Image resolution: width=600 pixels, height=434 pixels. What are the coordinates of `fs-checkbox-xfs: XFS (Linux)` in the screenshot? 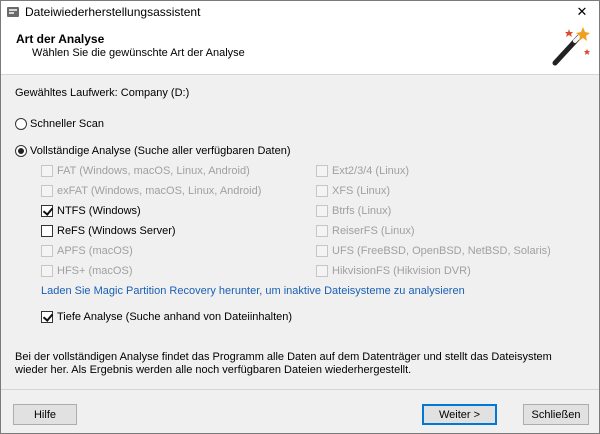 It's located at (353, 191).